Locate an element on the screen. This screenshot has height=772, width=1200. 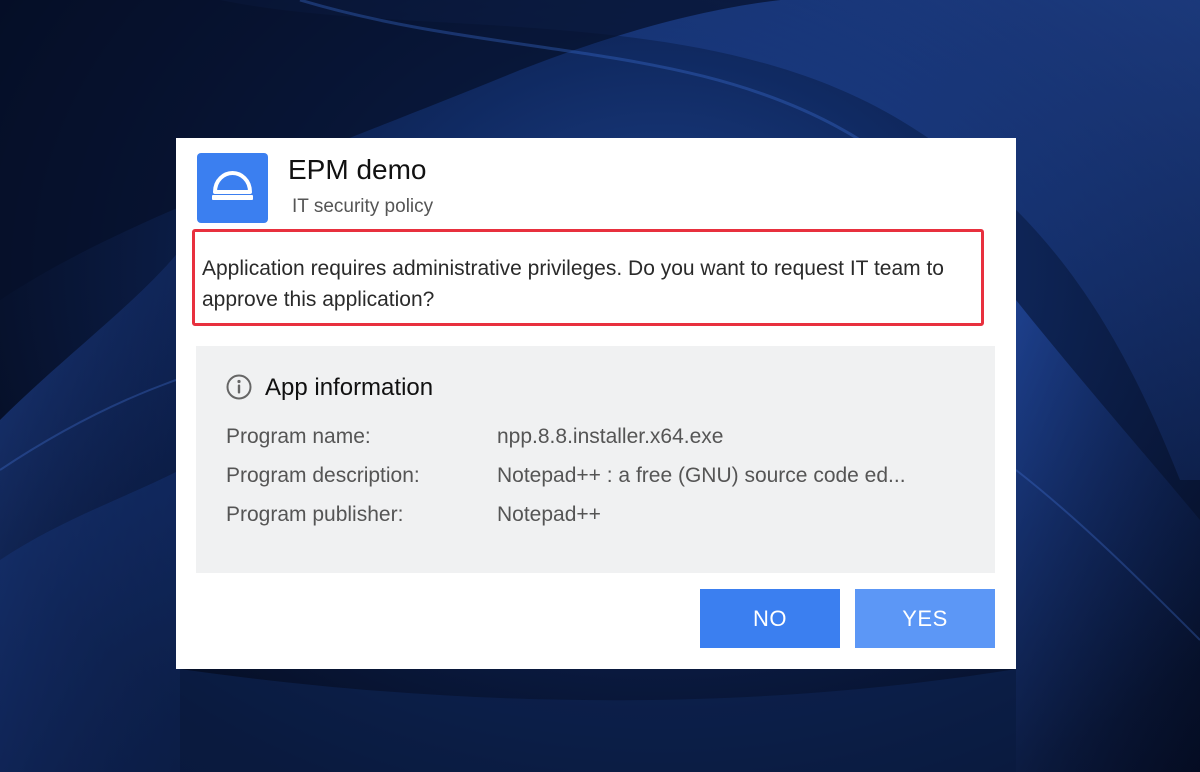
info-label: Program description: is located at coordinates (323, 475).